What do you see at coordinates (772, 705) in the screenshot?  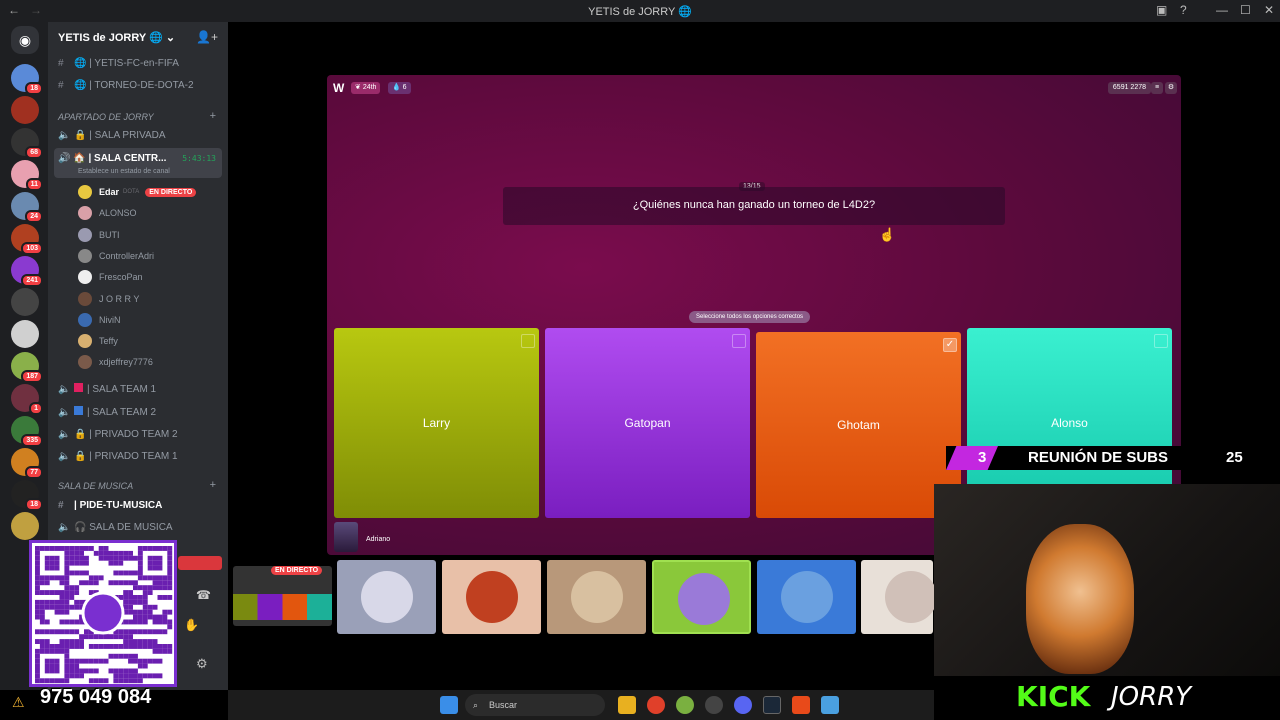 I see `steam-icon` at bounding box center [772, 705].